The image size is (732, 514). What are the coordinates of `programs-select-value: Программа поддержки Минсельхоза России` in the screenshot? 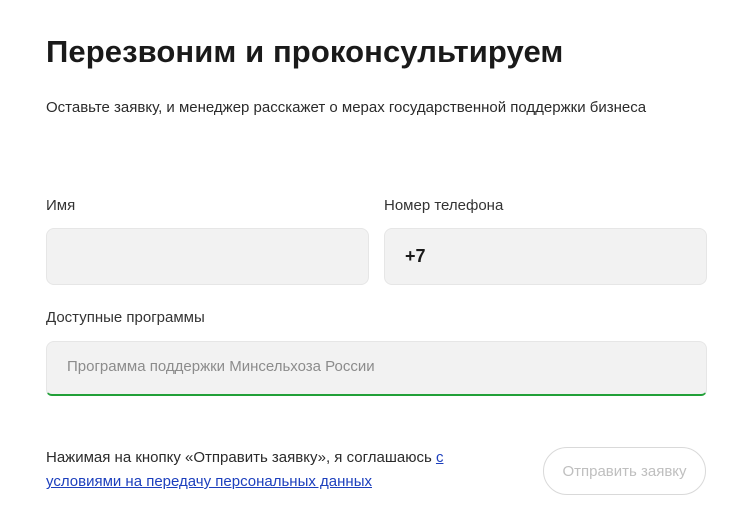 It's located at (221, 366).